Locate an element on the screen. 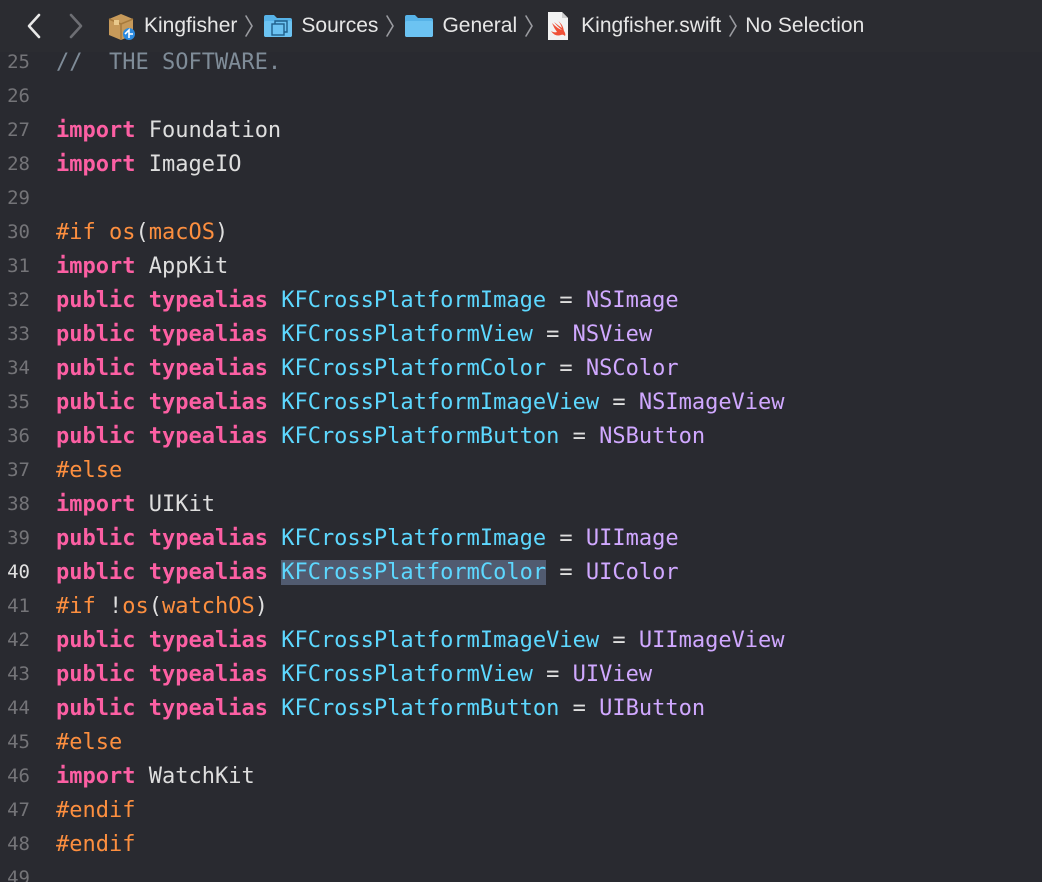 Image resolution: width=1042 pixels, height=882 pixels. code-line: 28 import ImageIO is located at coordinates (521, 164).